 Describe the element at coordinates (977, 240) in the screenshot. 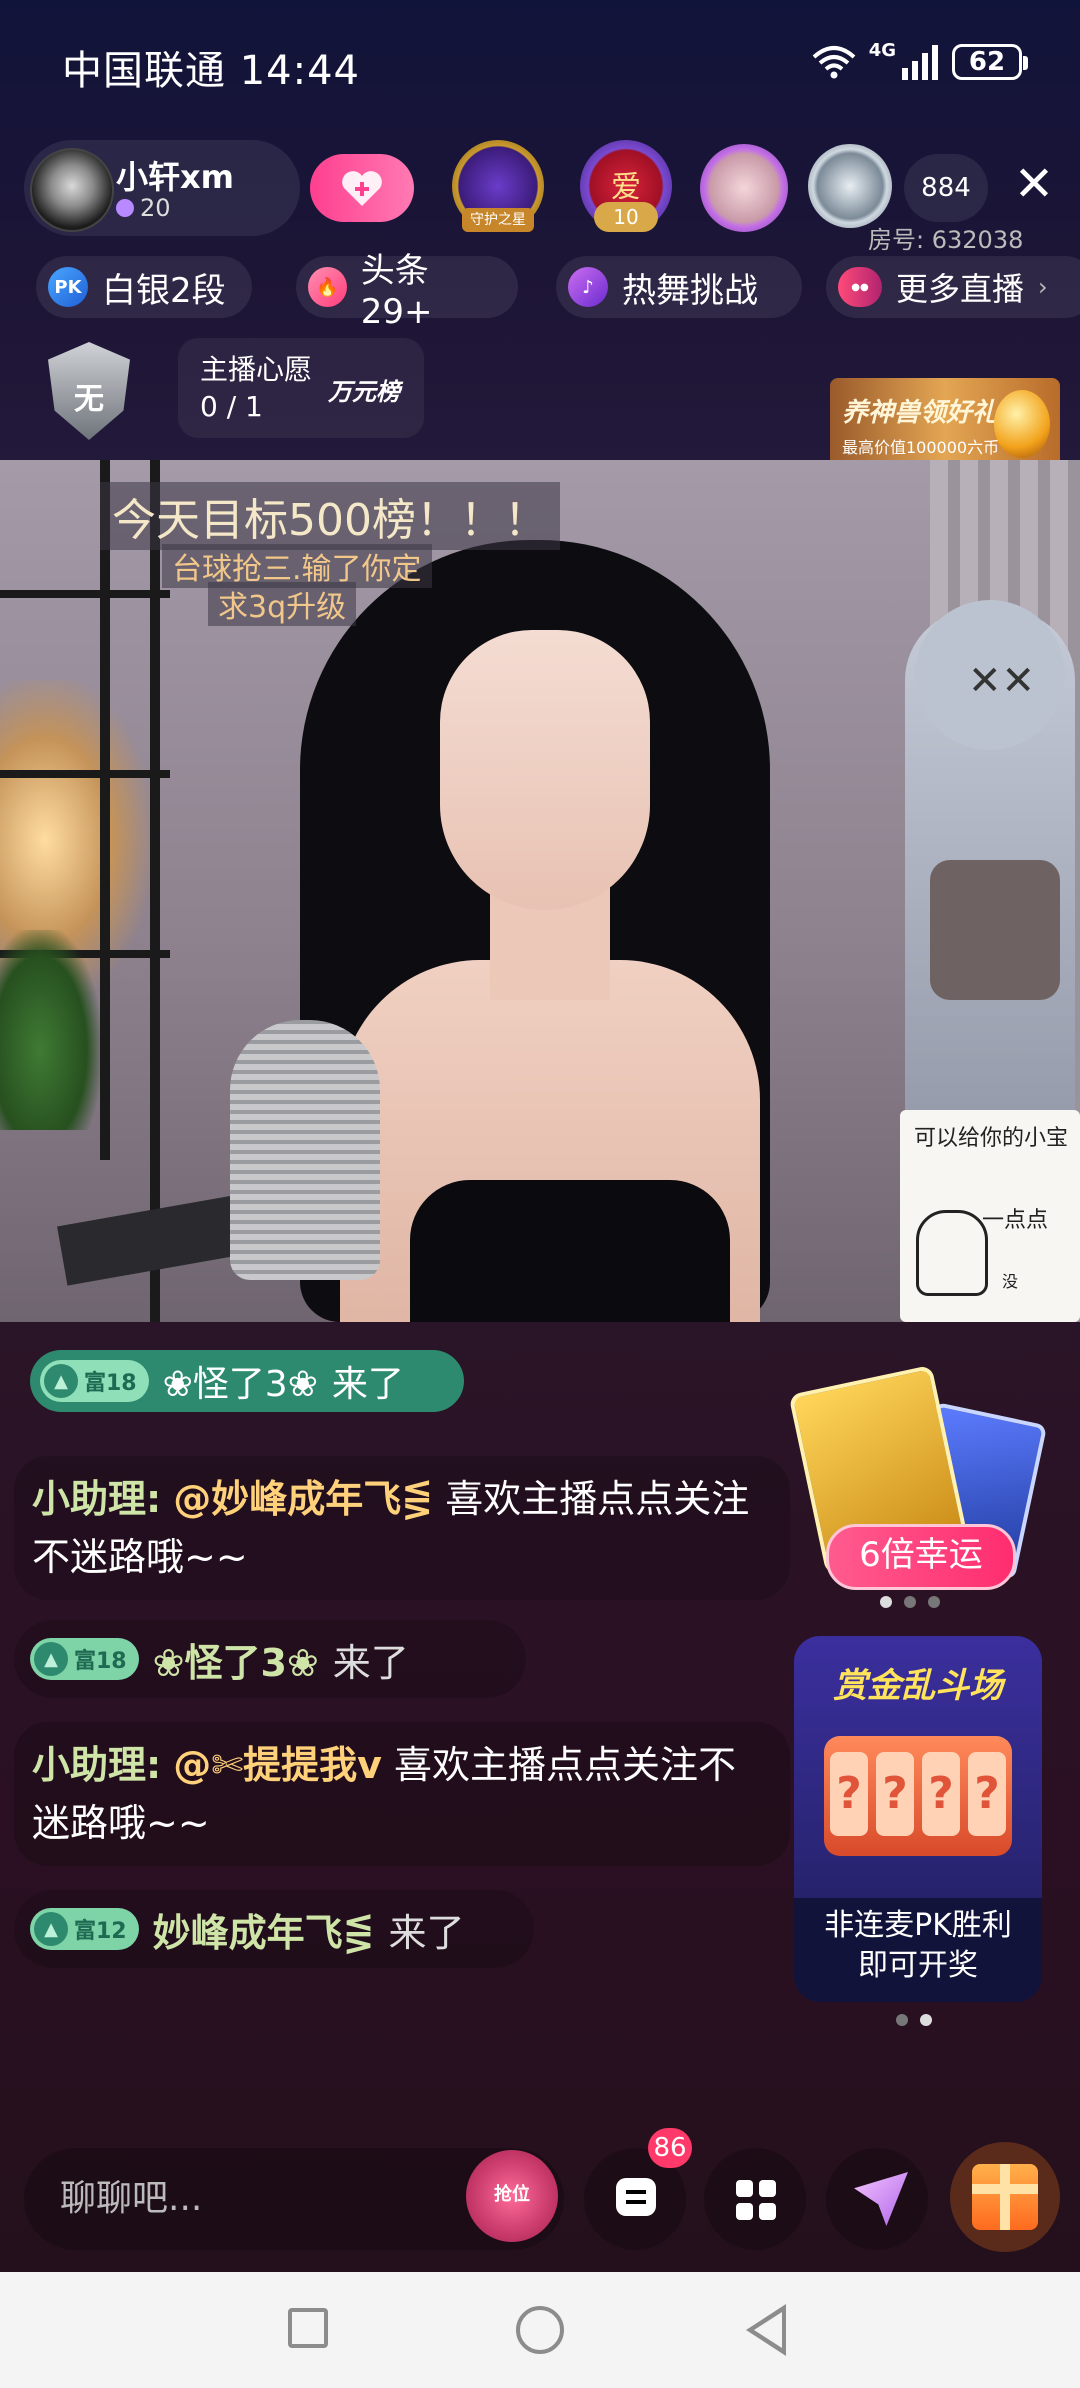

I see `room-number-value: 632038` at that location.